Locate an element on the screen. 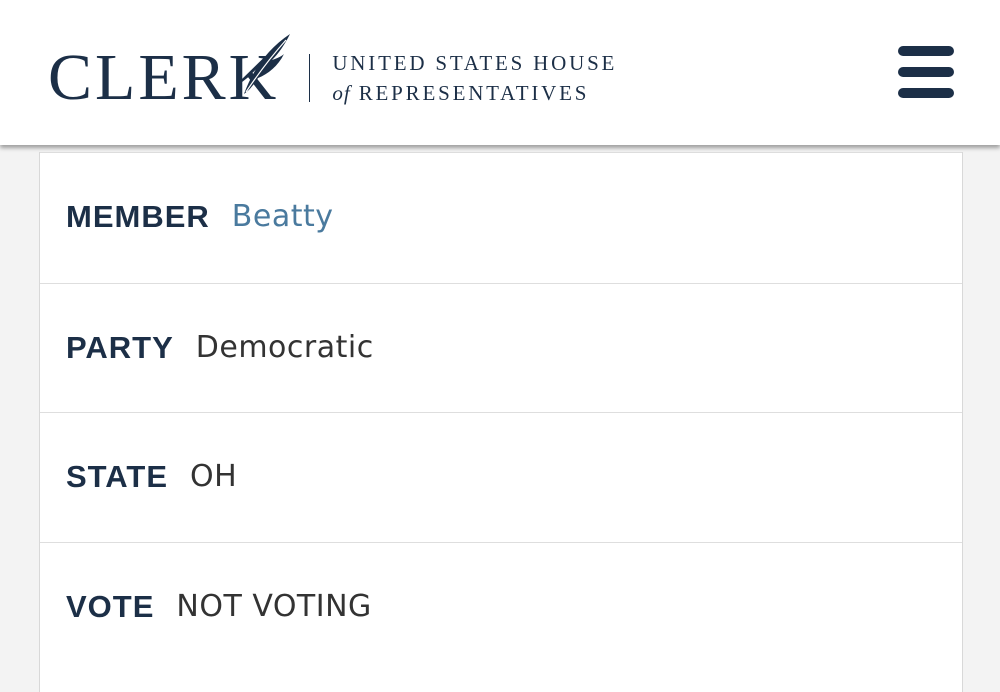 The height and width of the screenshot is (692, 1000). vote-label: VOTE is located at coordinates (110, 606).